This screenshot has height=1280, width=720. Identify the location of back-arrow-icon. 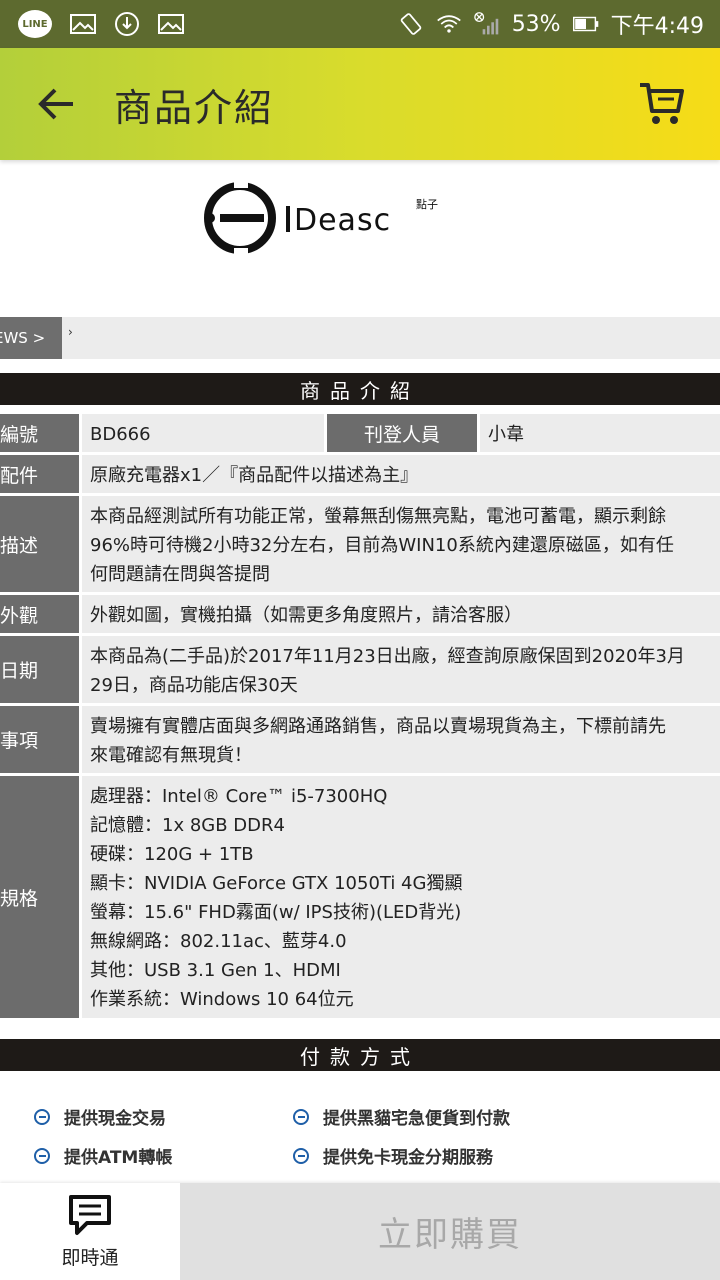
(55, 104).